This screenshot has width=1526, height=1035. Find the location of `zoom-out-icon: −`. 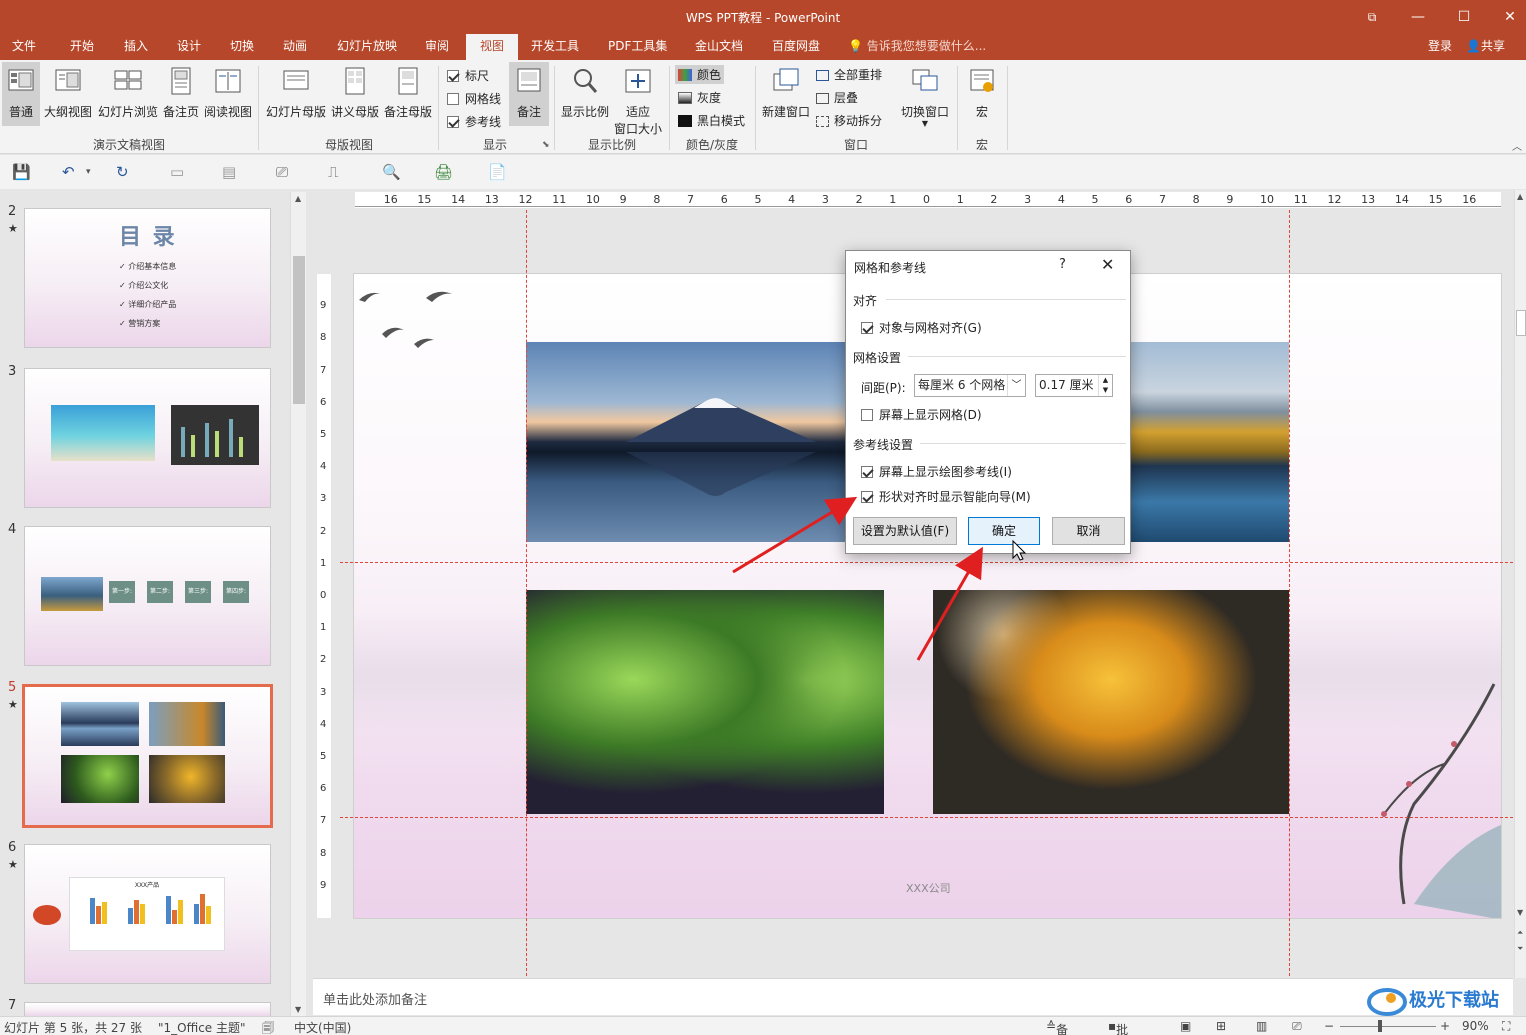

zoom-out-icon: − is located at coordinates (1329, 1026).